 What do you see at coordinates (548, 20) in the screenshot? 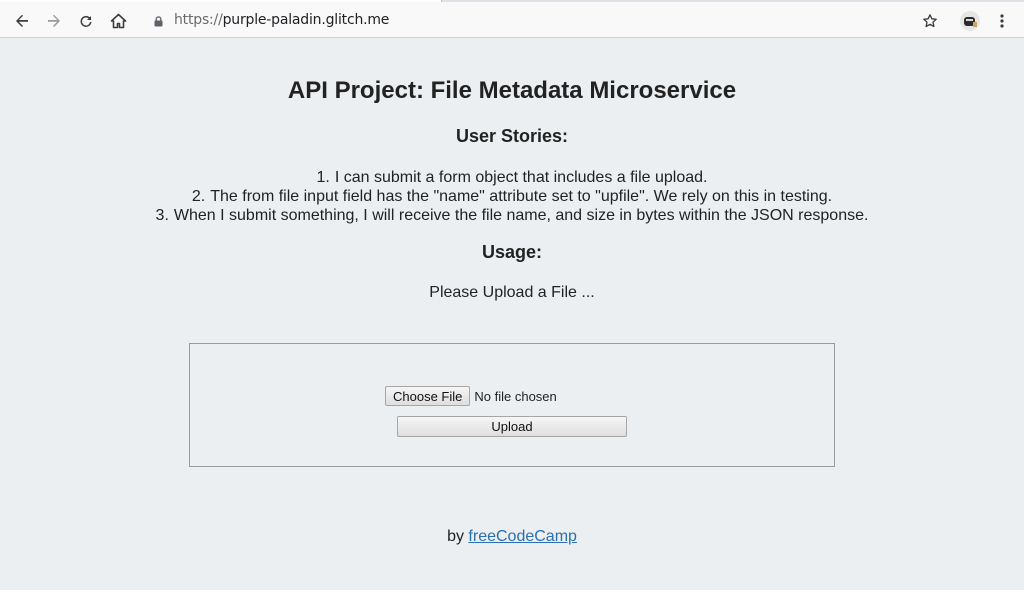
I see `address-bar: https://purple-paladin.glitch.me` at bounding box center [548, 20].